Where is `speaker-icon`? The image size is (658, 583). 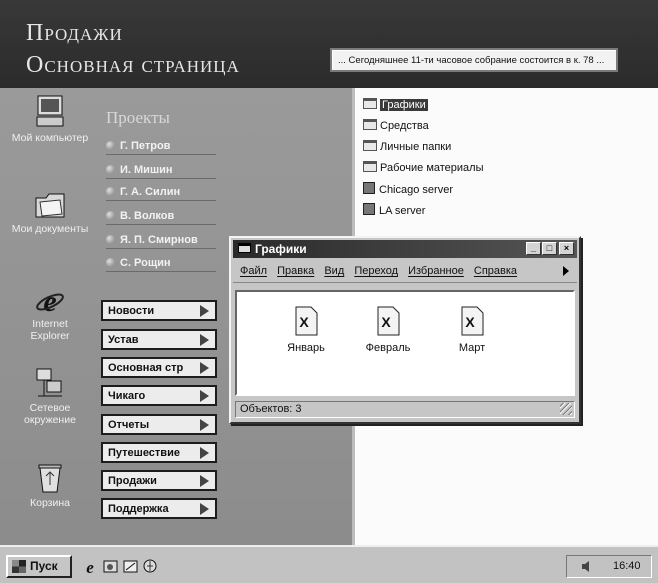 speaker-icon is located at coordinates (586, 566).